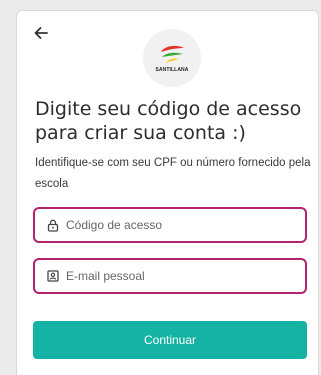 The image size is (321, 375). Describe the element at coordinates (53, 276) in the screenshot. I see `id-card-icon` at that location.